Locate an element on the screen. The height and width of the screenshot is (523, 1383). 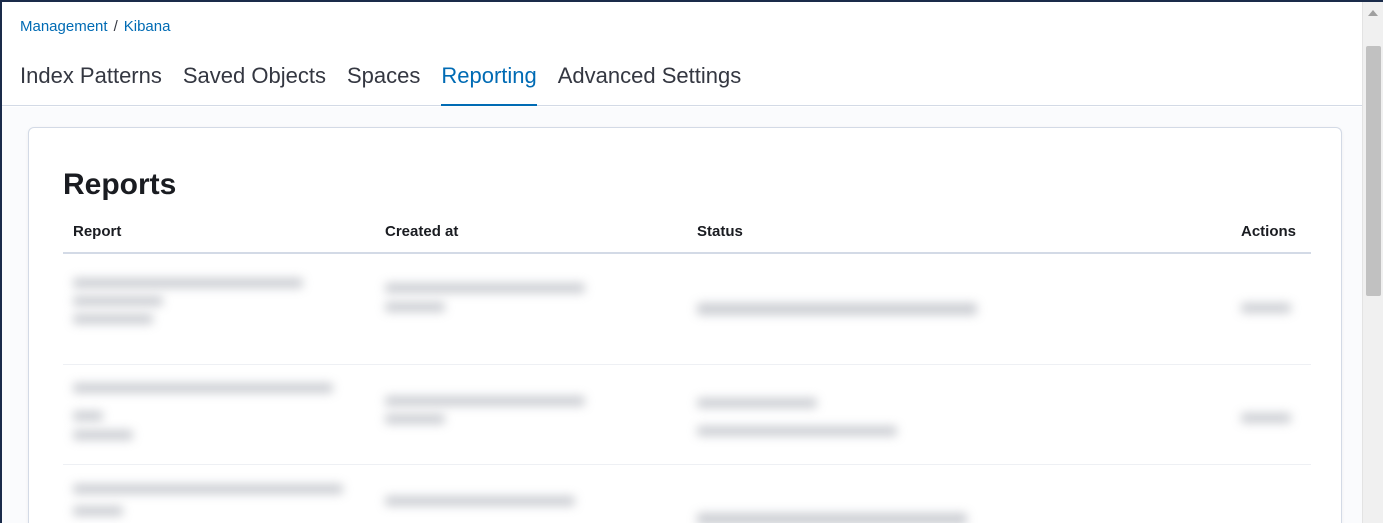
tab-reporting: Reporting is located at coordinates (489, 83).